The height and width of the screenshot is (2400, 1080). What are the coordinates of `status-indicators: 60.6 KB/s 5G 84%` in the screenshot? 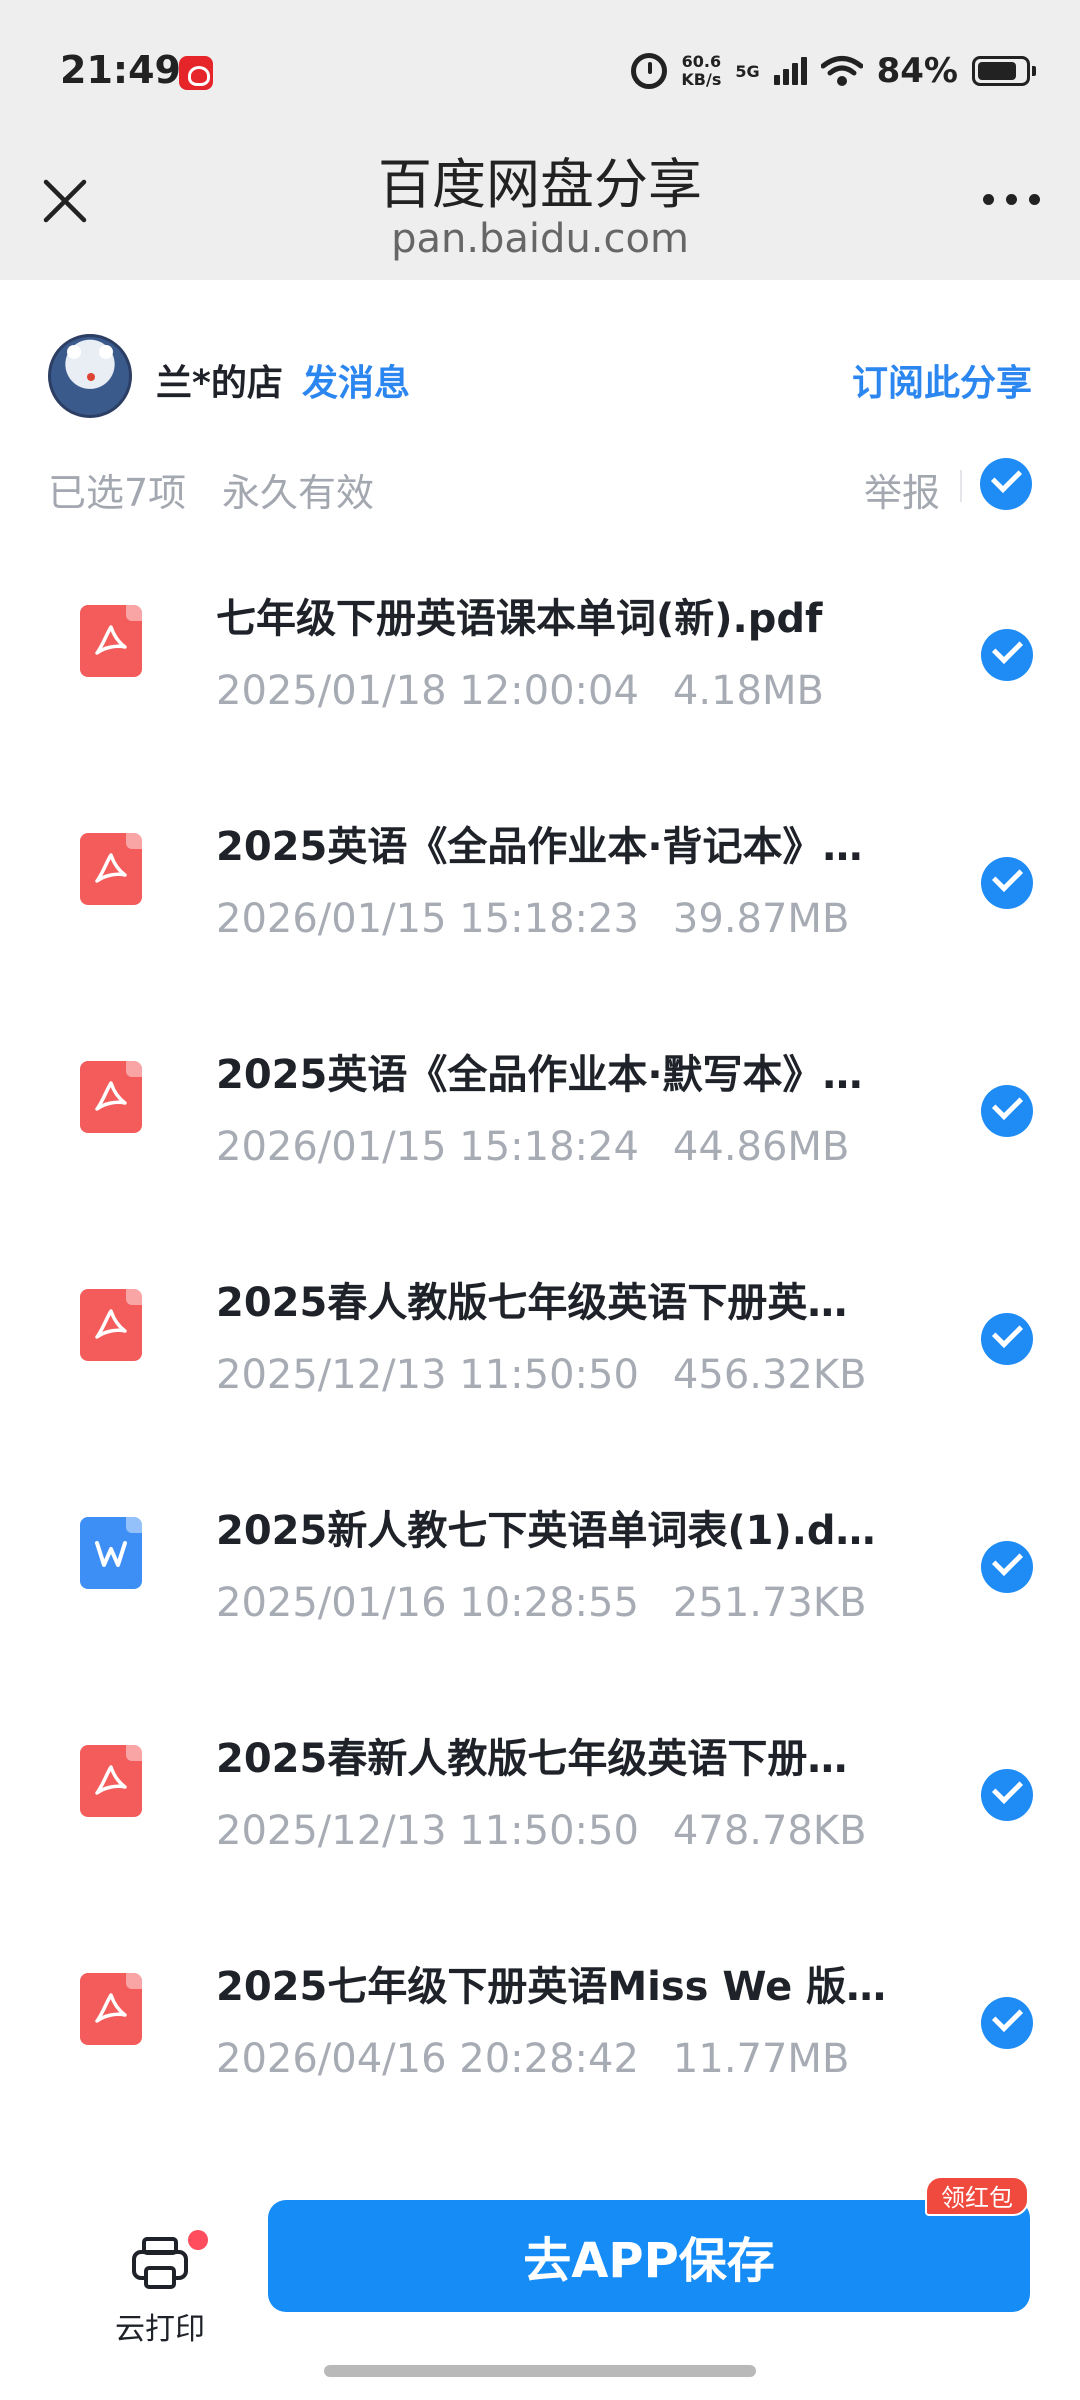 It's located at (833, 71).